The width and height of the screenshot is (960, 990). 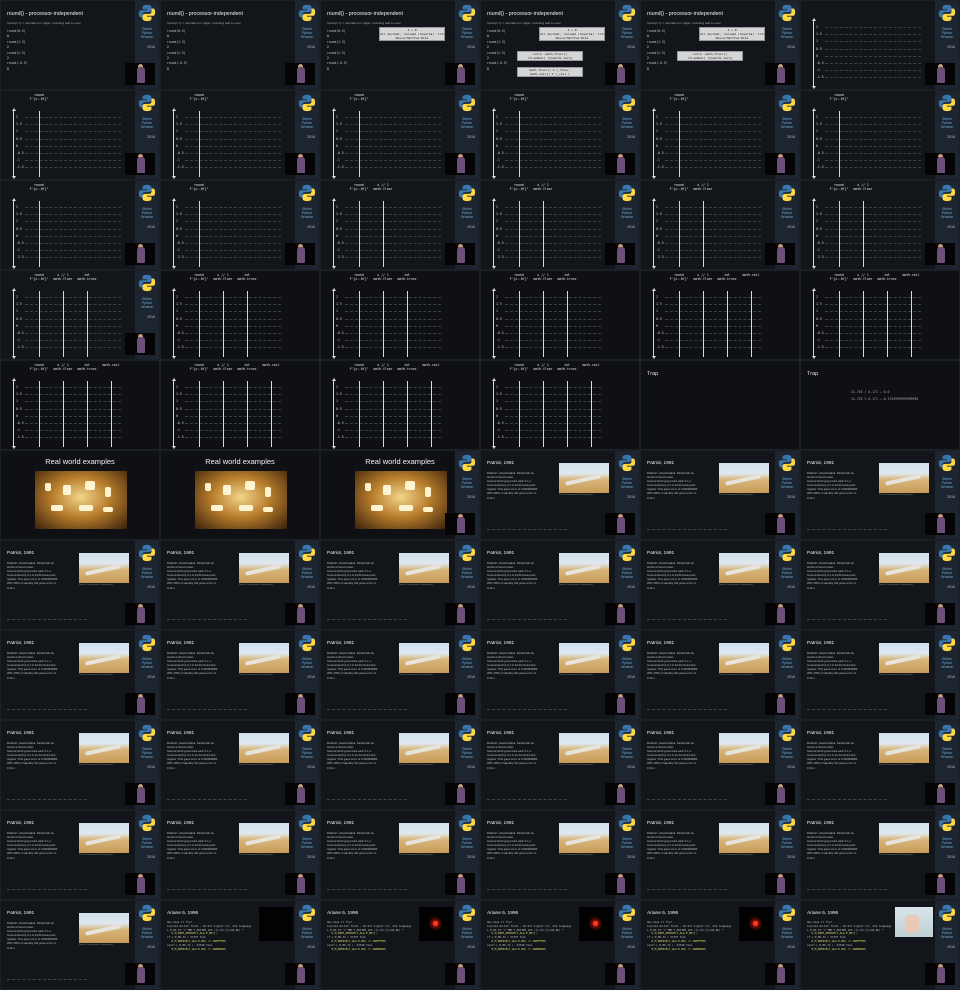 I want to click on code-line: round(-0.5), so click(x=497, y=63).